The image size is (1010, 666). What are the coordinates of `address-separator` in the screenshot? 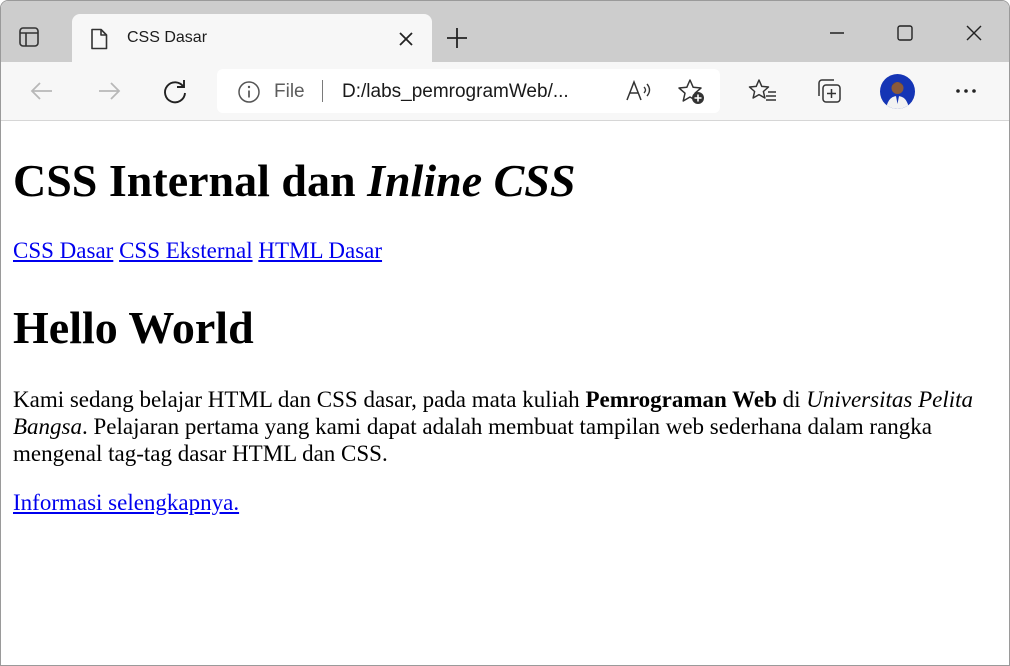 It's located at (322, 91).